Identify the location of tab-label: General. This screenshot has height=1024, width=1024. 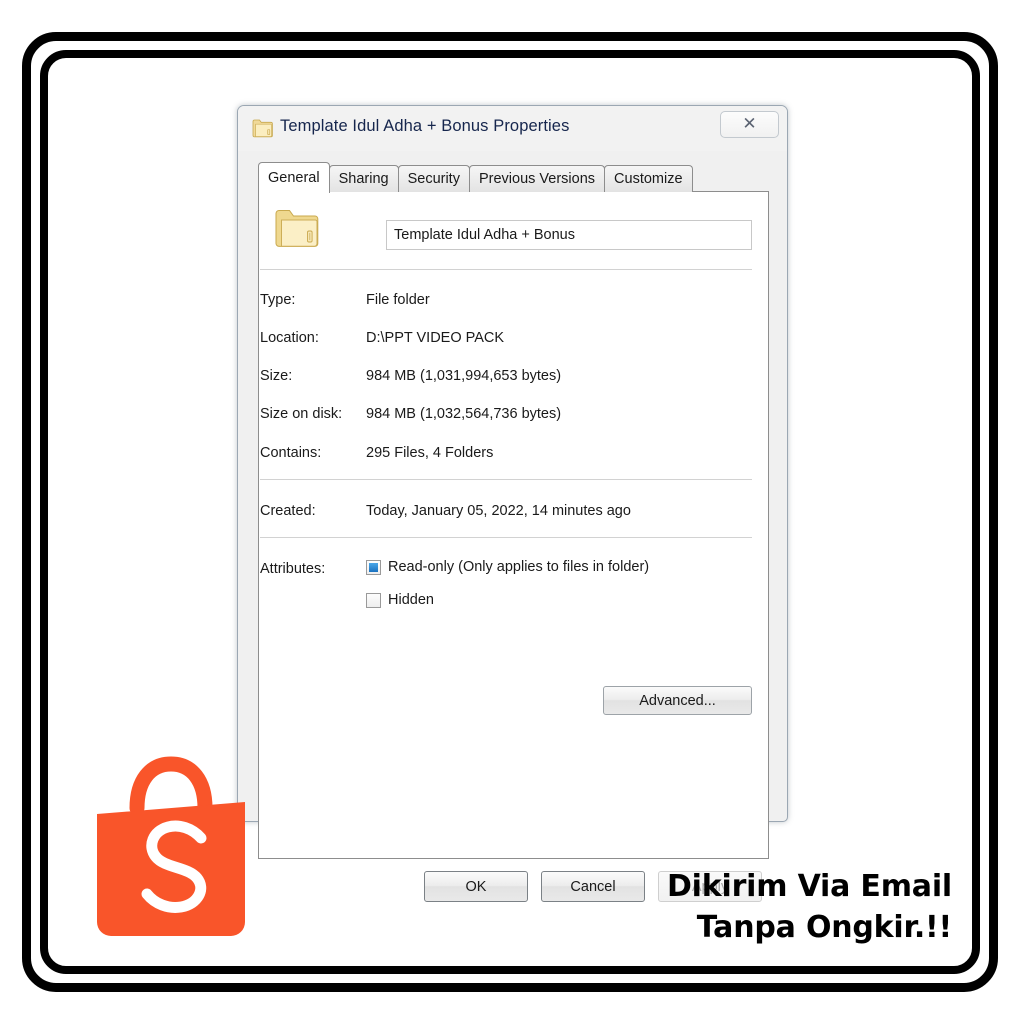
(294, 178).